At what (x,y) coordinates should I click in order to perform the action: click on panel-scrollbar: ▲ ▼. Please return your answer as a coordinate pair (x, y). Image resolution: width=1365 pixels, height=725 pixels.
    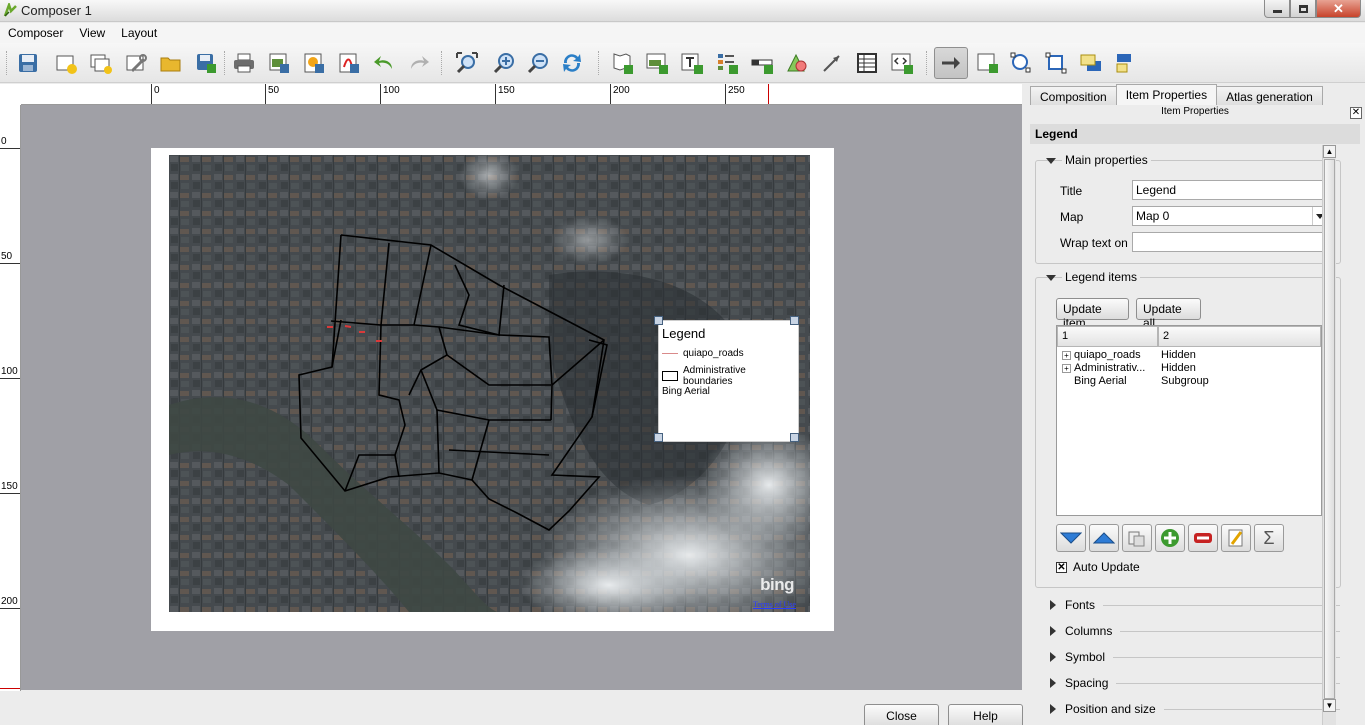
    Looking at the image, I should click on (1329, 435).